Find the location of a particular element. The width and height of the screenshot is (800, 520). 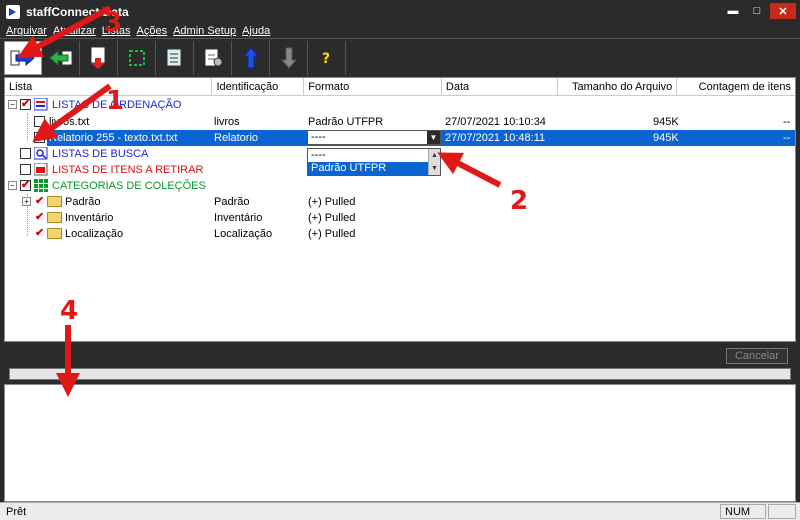

collection-id: Inventário is located at coordinates (238, 218).